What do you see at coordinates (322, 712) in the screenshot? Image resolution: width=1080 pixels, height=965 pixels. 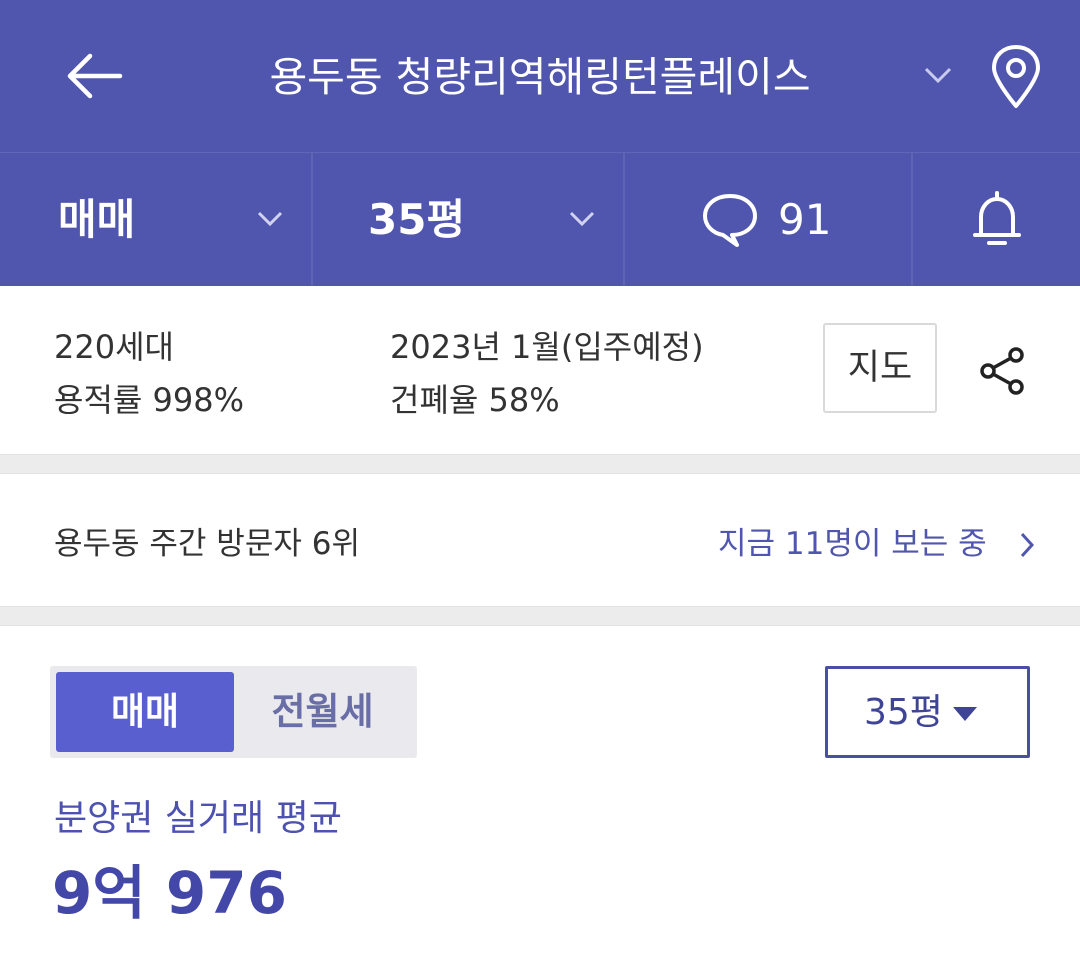 I see `tab-rent: 전월세` at bounding box center [322, 712].